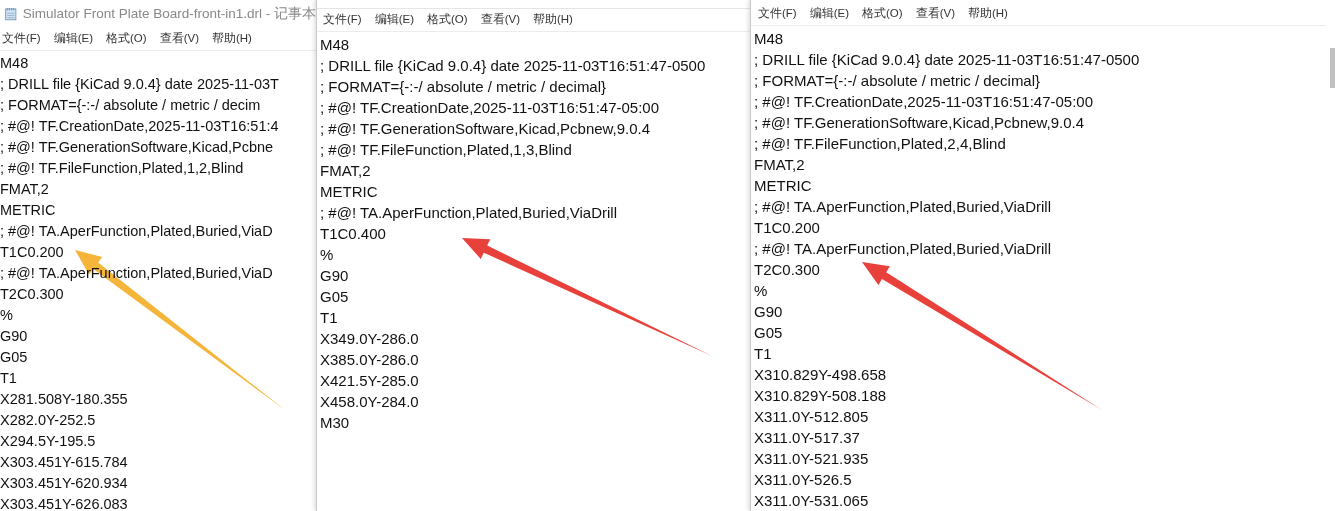  Describe the element at coordinates (370, 360) in the screenshot. I see `text-line: X385.0Y-286.0` at that location.